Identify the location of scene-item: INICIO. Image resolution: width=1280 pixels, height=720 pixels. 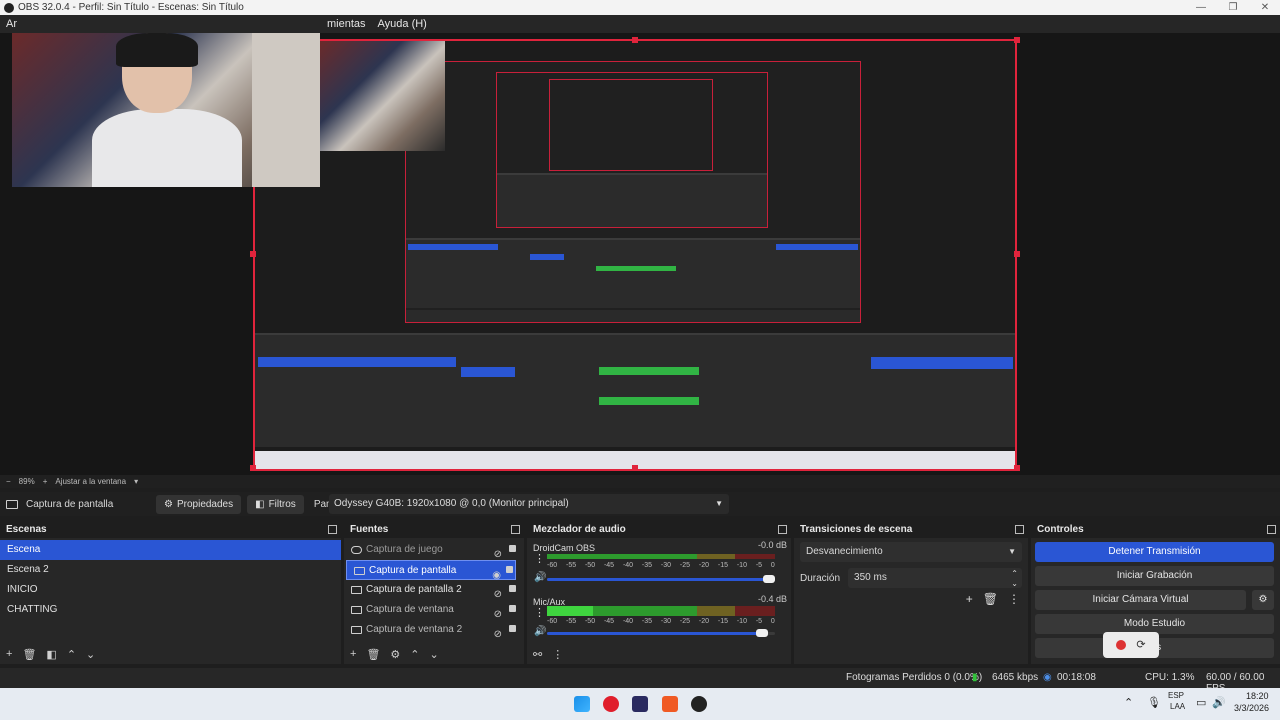
(170, 590).